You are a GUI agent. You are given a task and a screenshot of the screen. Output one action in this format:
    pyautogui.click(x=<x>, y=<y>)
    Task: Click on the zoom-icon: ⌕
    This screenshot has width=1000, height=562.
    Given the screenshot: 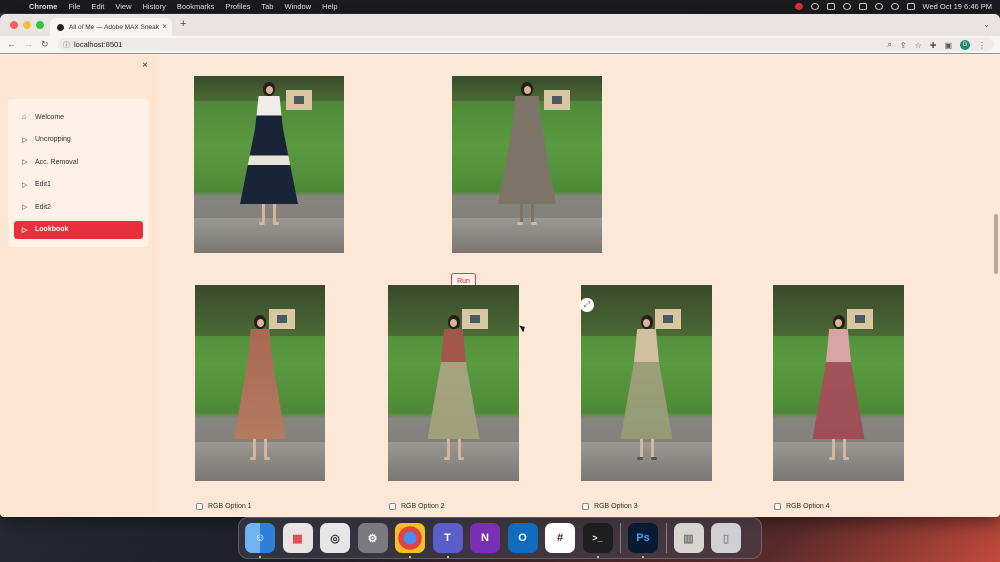 What is the action you would take?
    pyautogui.click(x=889, y=45)
    